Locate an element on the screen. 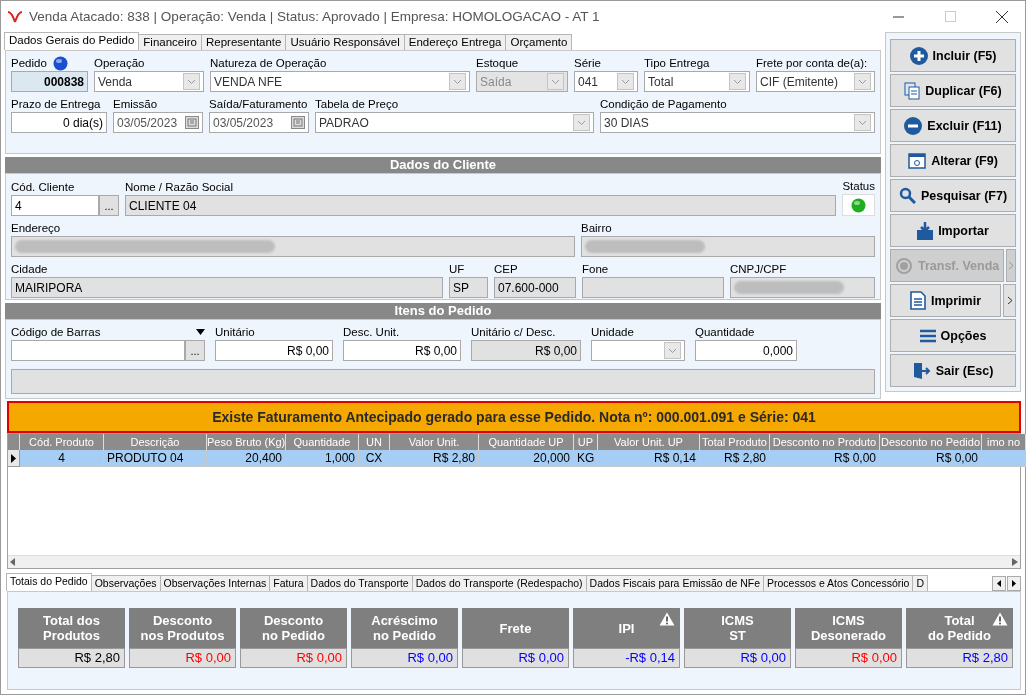 The image size is (1026, 695). action-button: Imprimir is located at coordinates (945, 300).